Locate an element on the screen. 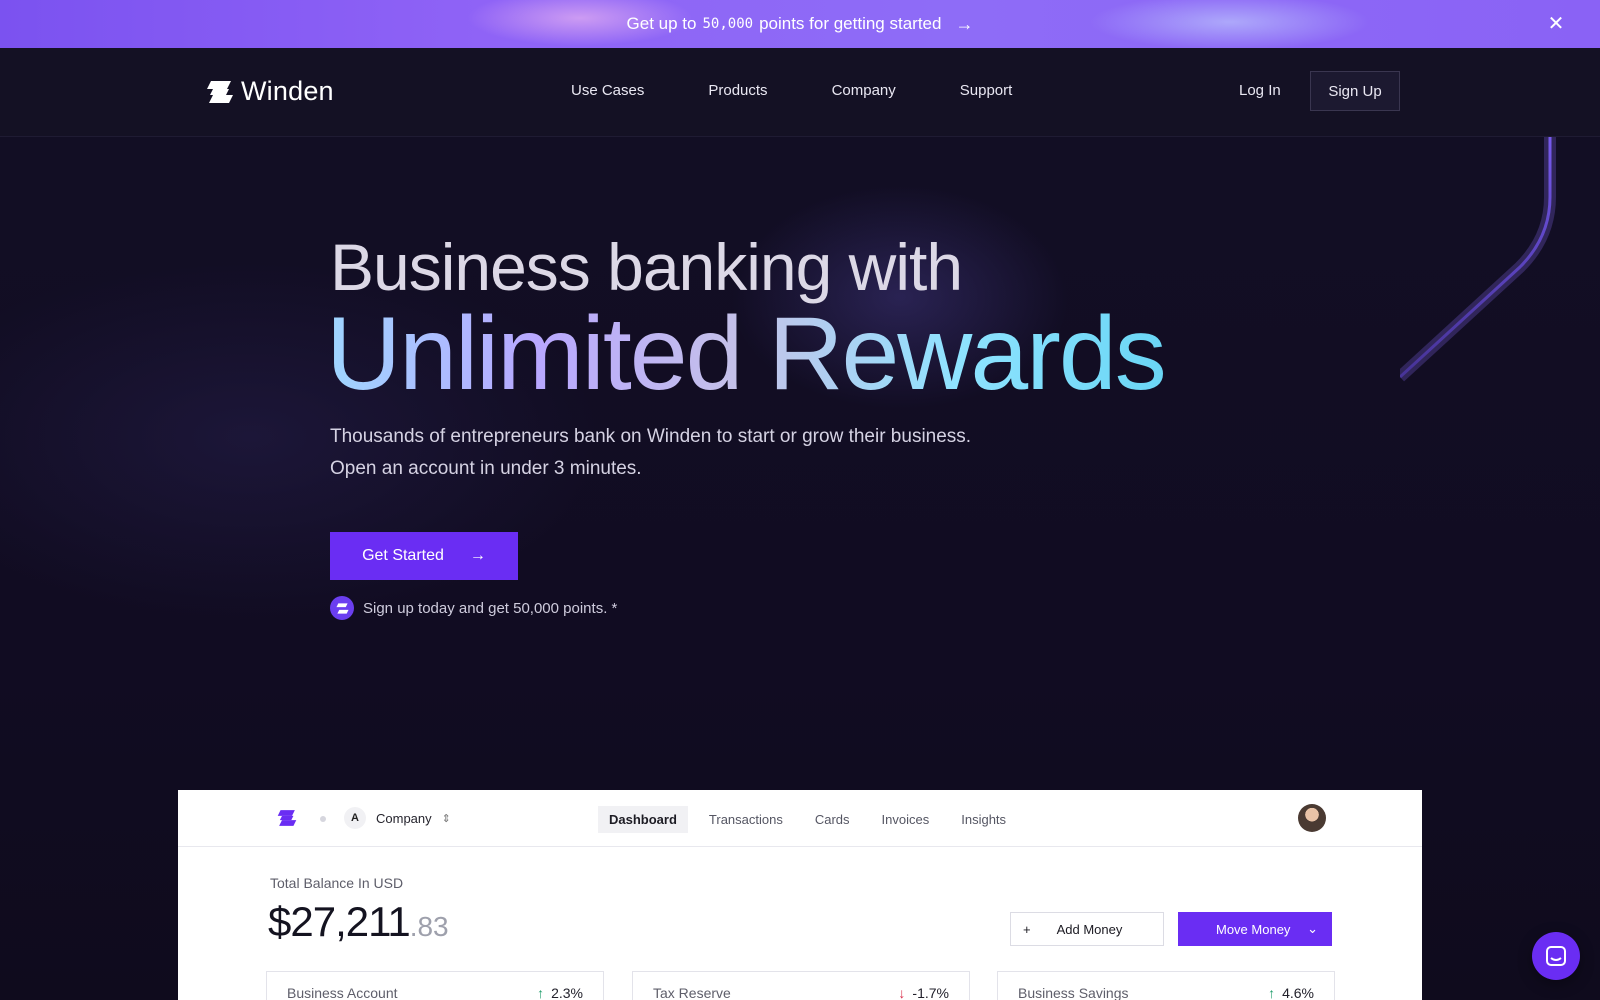 Image resolution: width=1600 pixels, height=1000 pixels. balance-whole: $27,211 is located at coordinates (339, 921).